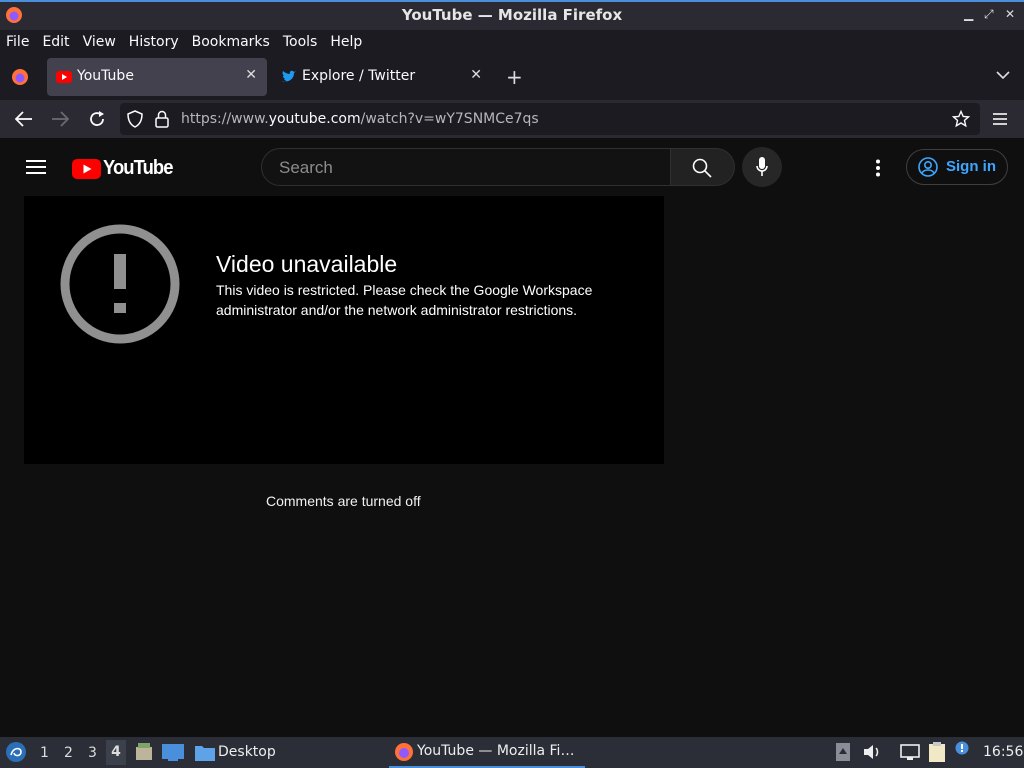 Image resolution: width=1024 pixels, height=768 pixels. I want to click on window-titlebar: YouTube — Mozilla Firefox ▁ ⤢ ✕, so click(512, 15).